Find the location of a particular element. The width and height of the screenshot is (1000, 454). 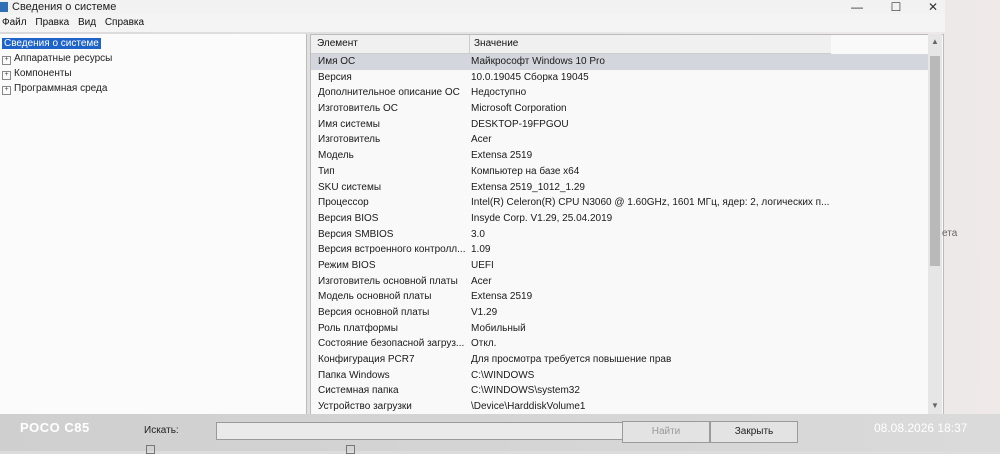

row-key: Конфигурация PCR7 is located at coordinates (366, 360).